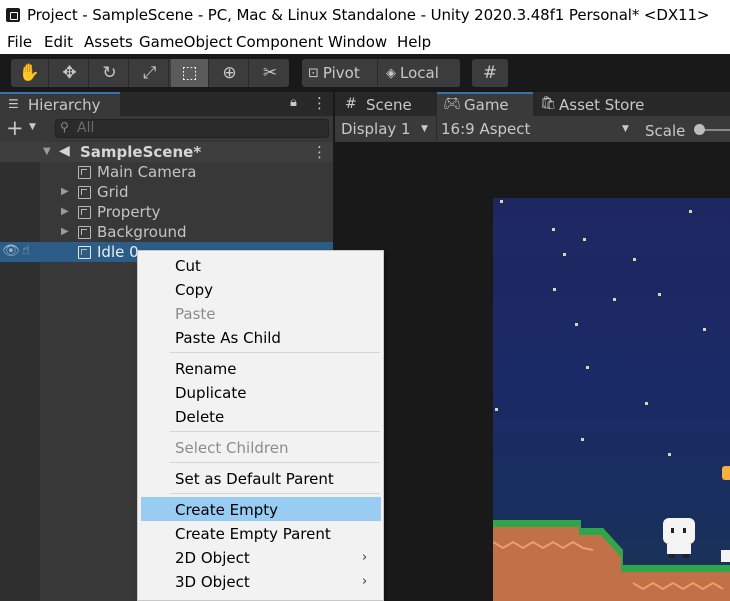 This screenshot has height=601, width=730. Describe the element at coordinates (147, 172) in the screenshot. I see `hierarchy-item-label: Main Camera` at that location.